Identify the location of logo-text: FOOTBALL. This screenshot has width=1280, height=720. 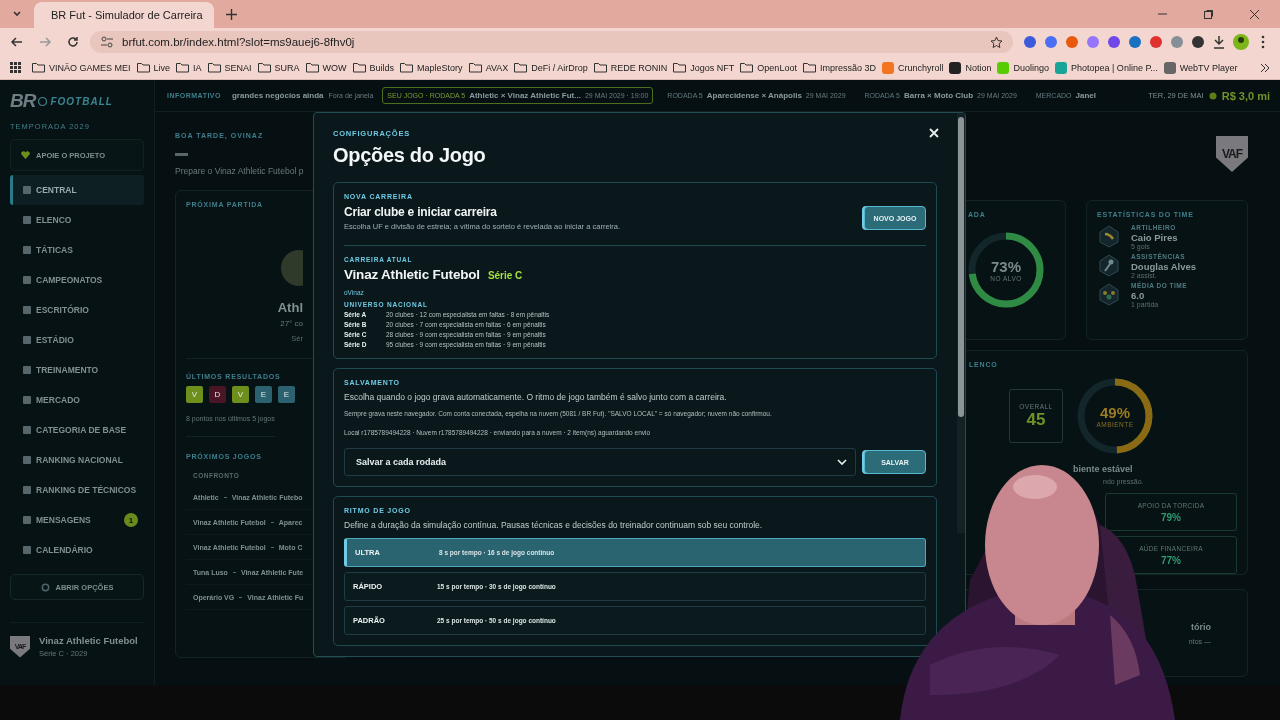
(81, 101).